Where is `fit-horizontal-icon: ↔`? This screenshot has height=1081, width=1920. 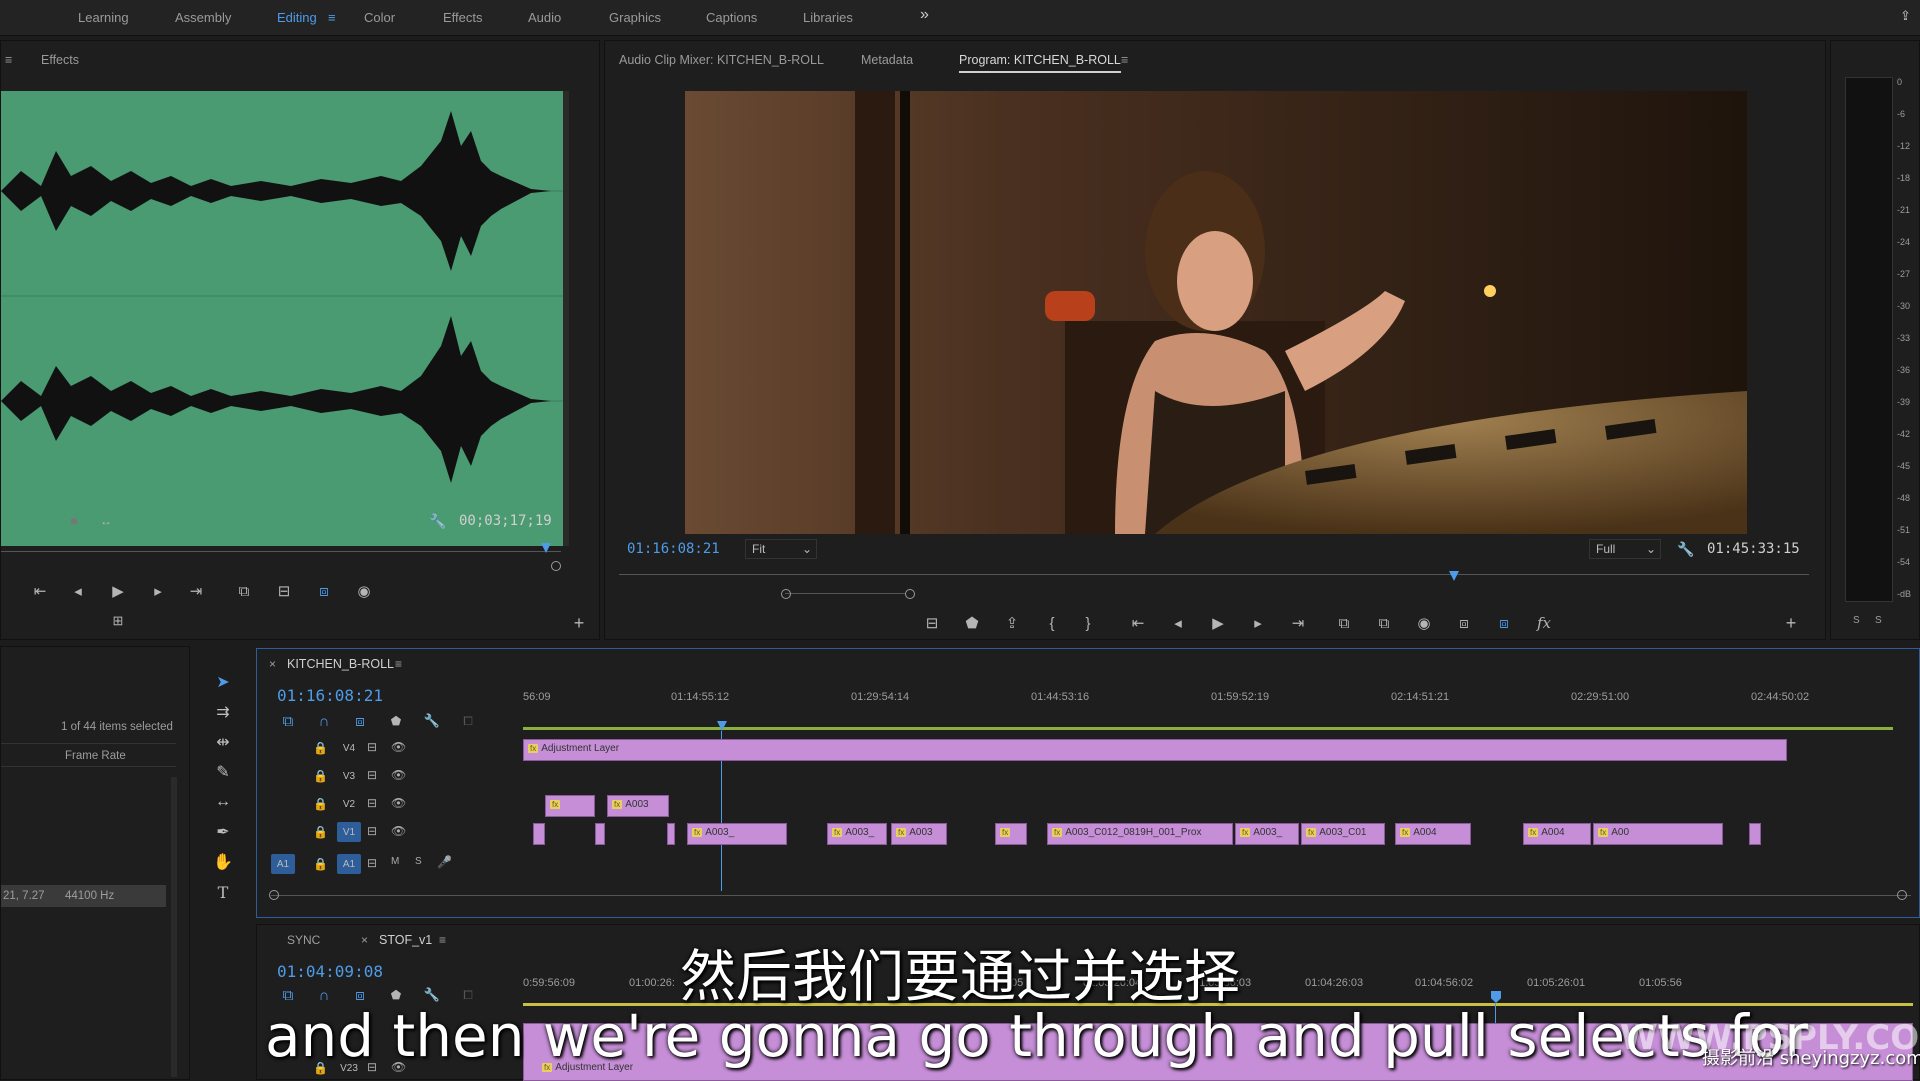
fit-horizontal-icon: ↔ is located at coordinates (106, 521).